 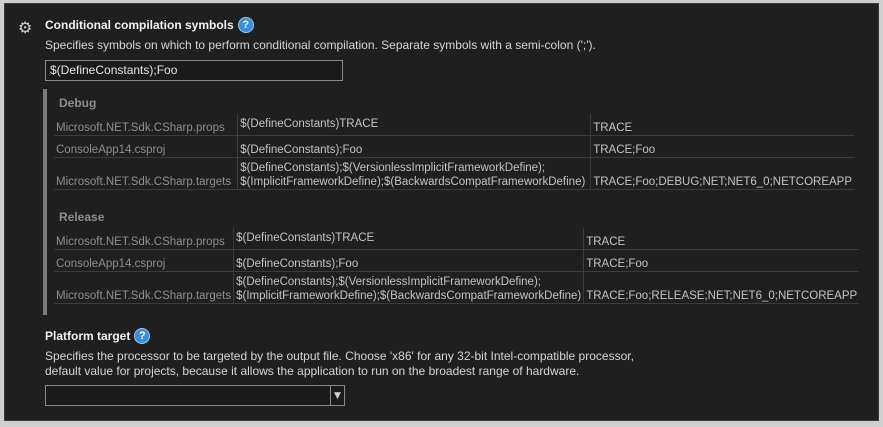 I want to click on chevron-down-icon: ▼, so click(x=337, y=395).